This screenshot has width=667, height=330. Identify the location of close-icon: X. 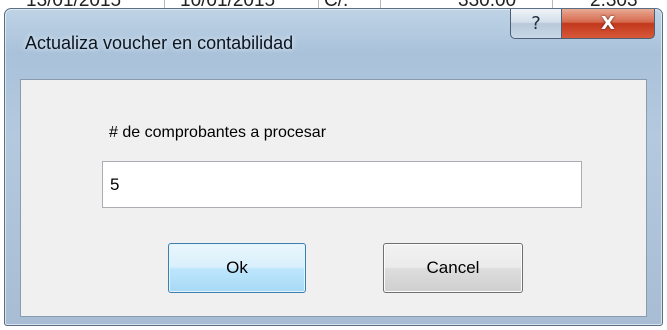
(608, 23).